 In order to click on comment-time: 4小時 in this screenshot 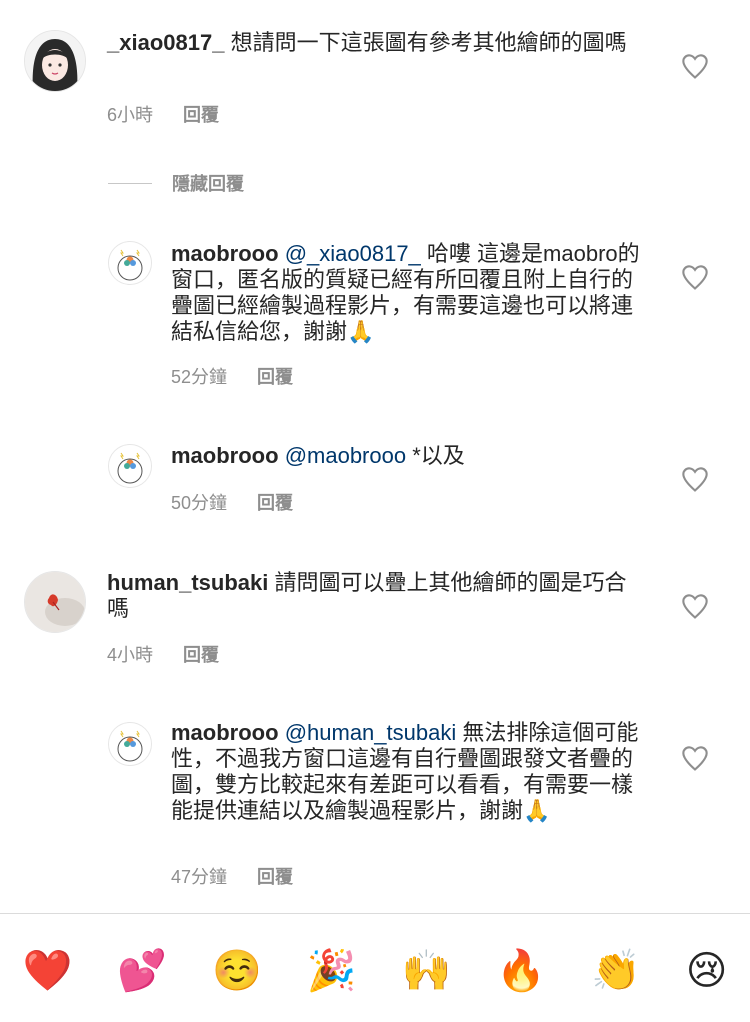, I will do `click(130, 655)`.